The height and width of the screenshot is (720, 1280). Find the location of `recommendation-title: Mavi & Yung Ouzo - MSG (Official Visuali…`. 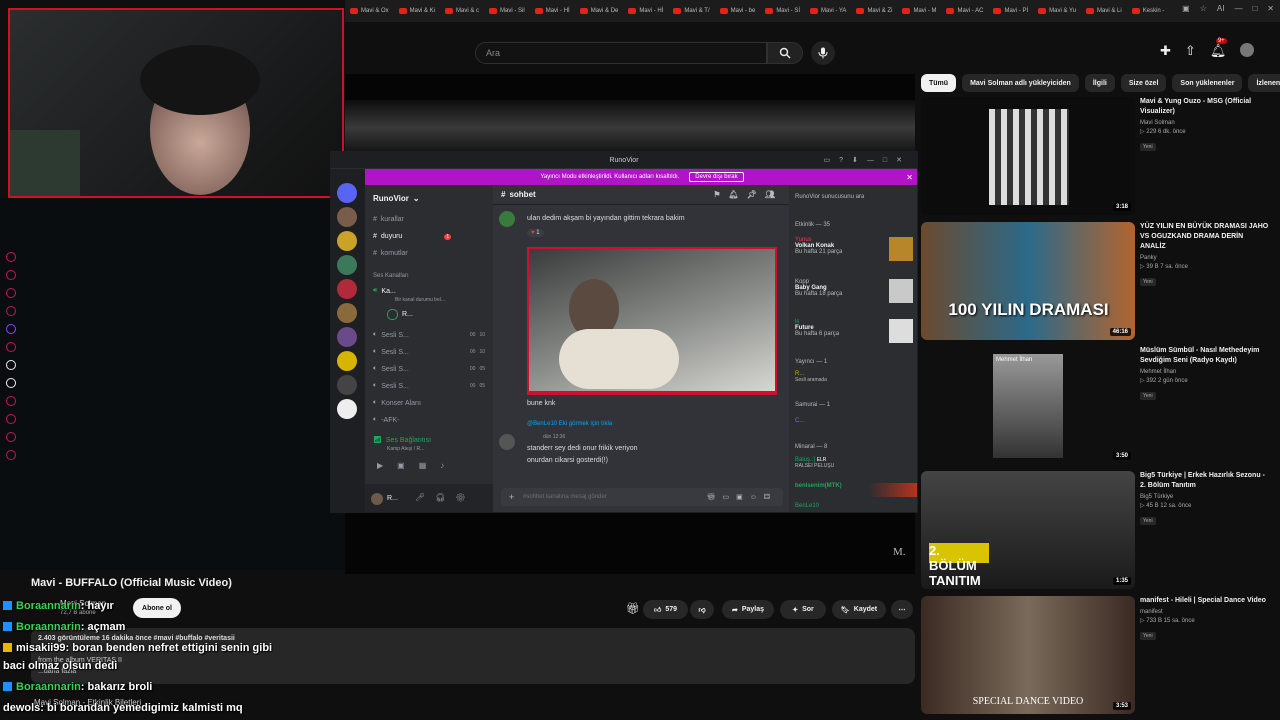

recommendation-title: Mavi & Yung Ouzo - MSG (Official Visuali… is located at coordinates (1205, 107).